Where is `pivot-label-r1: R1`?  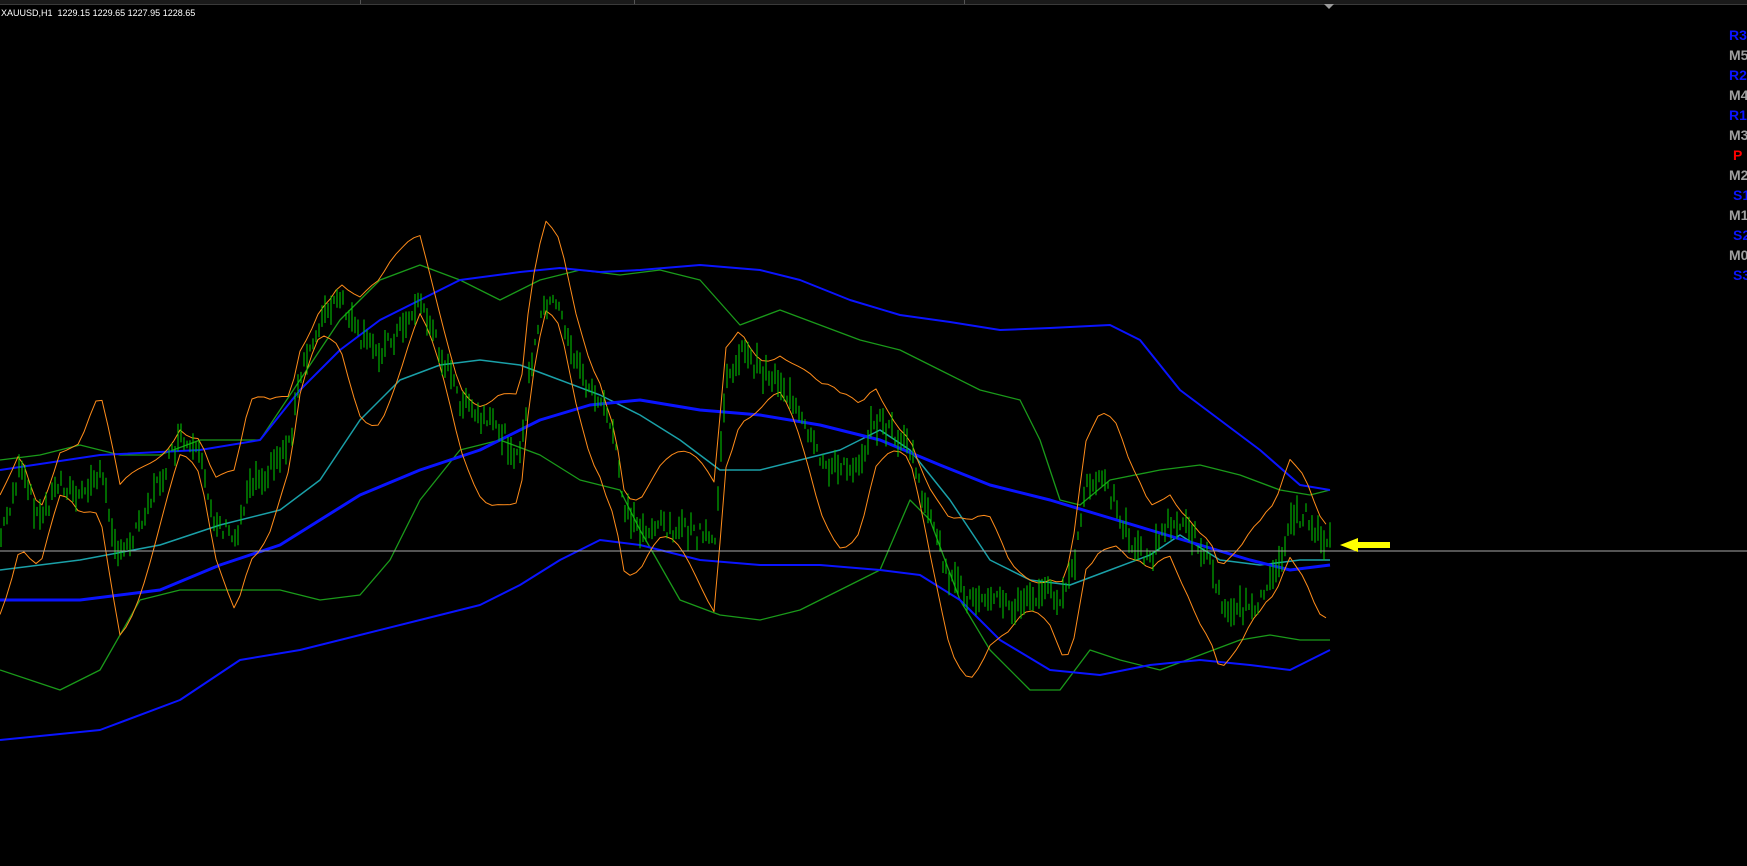 pivot-label-r1: R1 is located at coordinates (1738, 115).